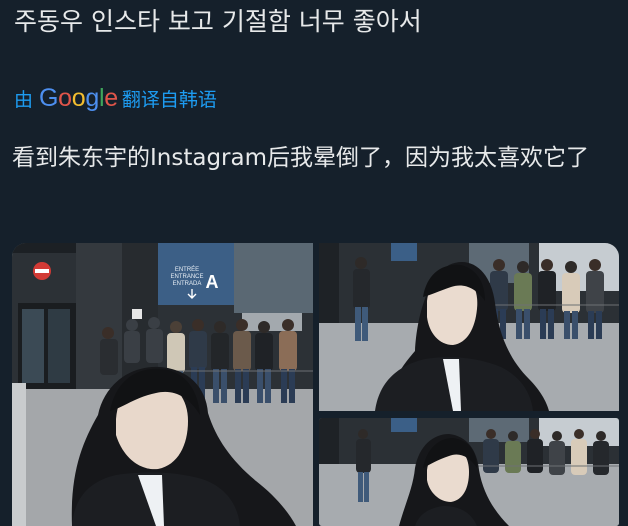 Image resolution: width=628 pixels, height=526 pixels. What do you see at coordinates (169, 99) in the screenshot?
I see `translate-suffix: 翻译自韩语` at bounding box center [169, 99].